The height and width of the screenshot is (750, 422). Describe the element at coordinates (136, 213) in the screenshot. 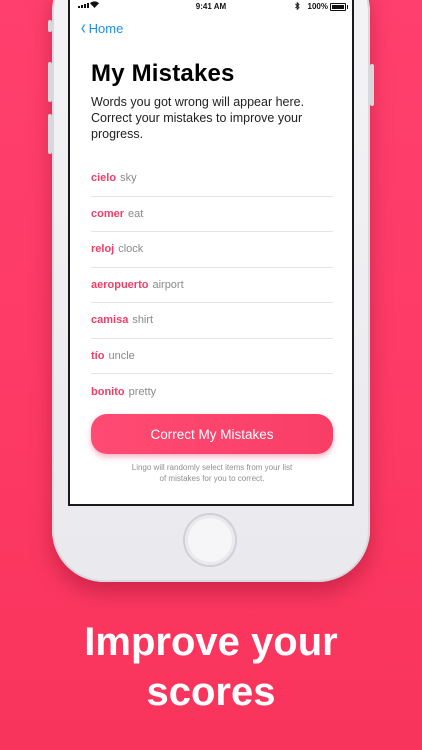

I see `english-translation: eat` at that location.